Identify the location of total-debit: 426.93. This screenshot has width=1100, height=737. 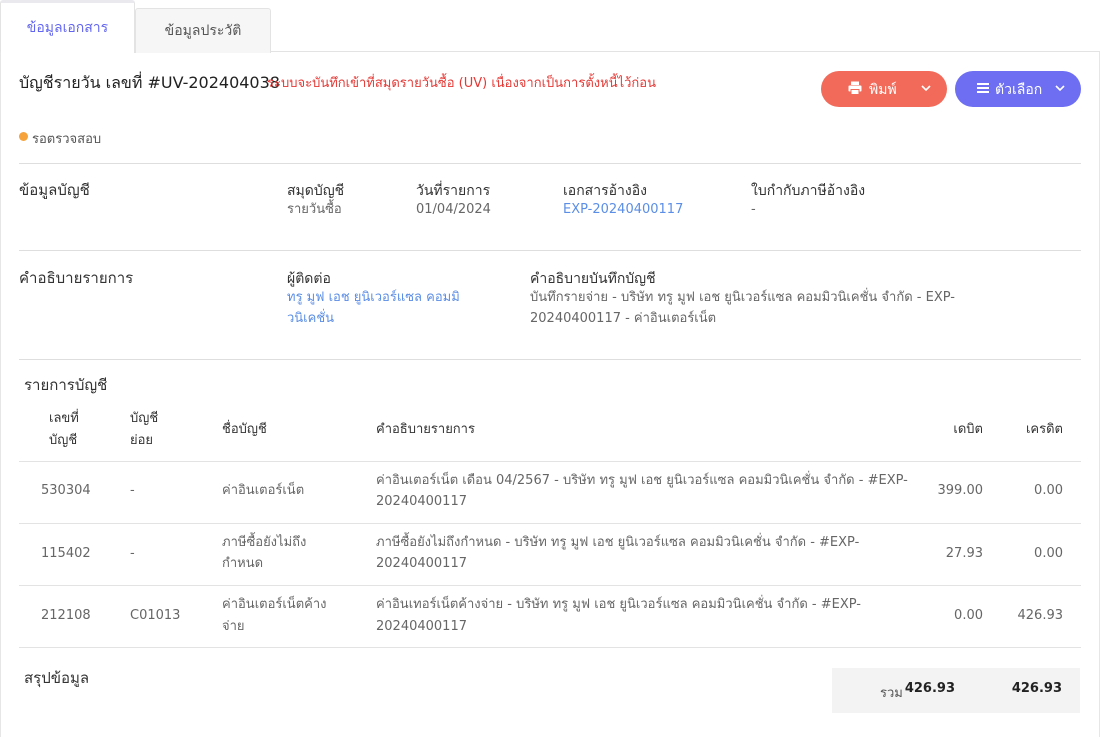
(929, 688).